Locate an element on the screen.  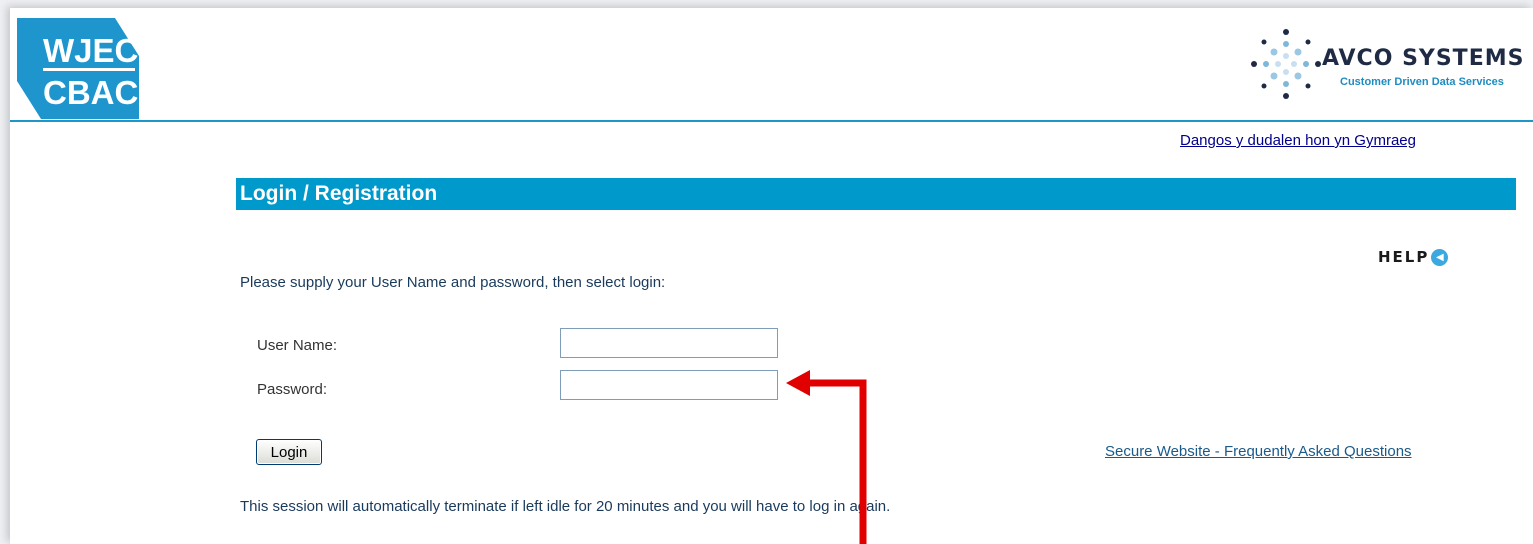
username-label: User Name: is located at coordinates (297, 345).